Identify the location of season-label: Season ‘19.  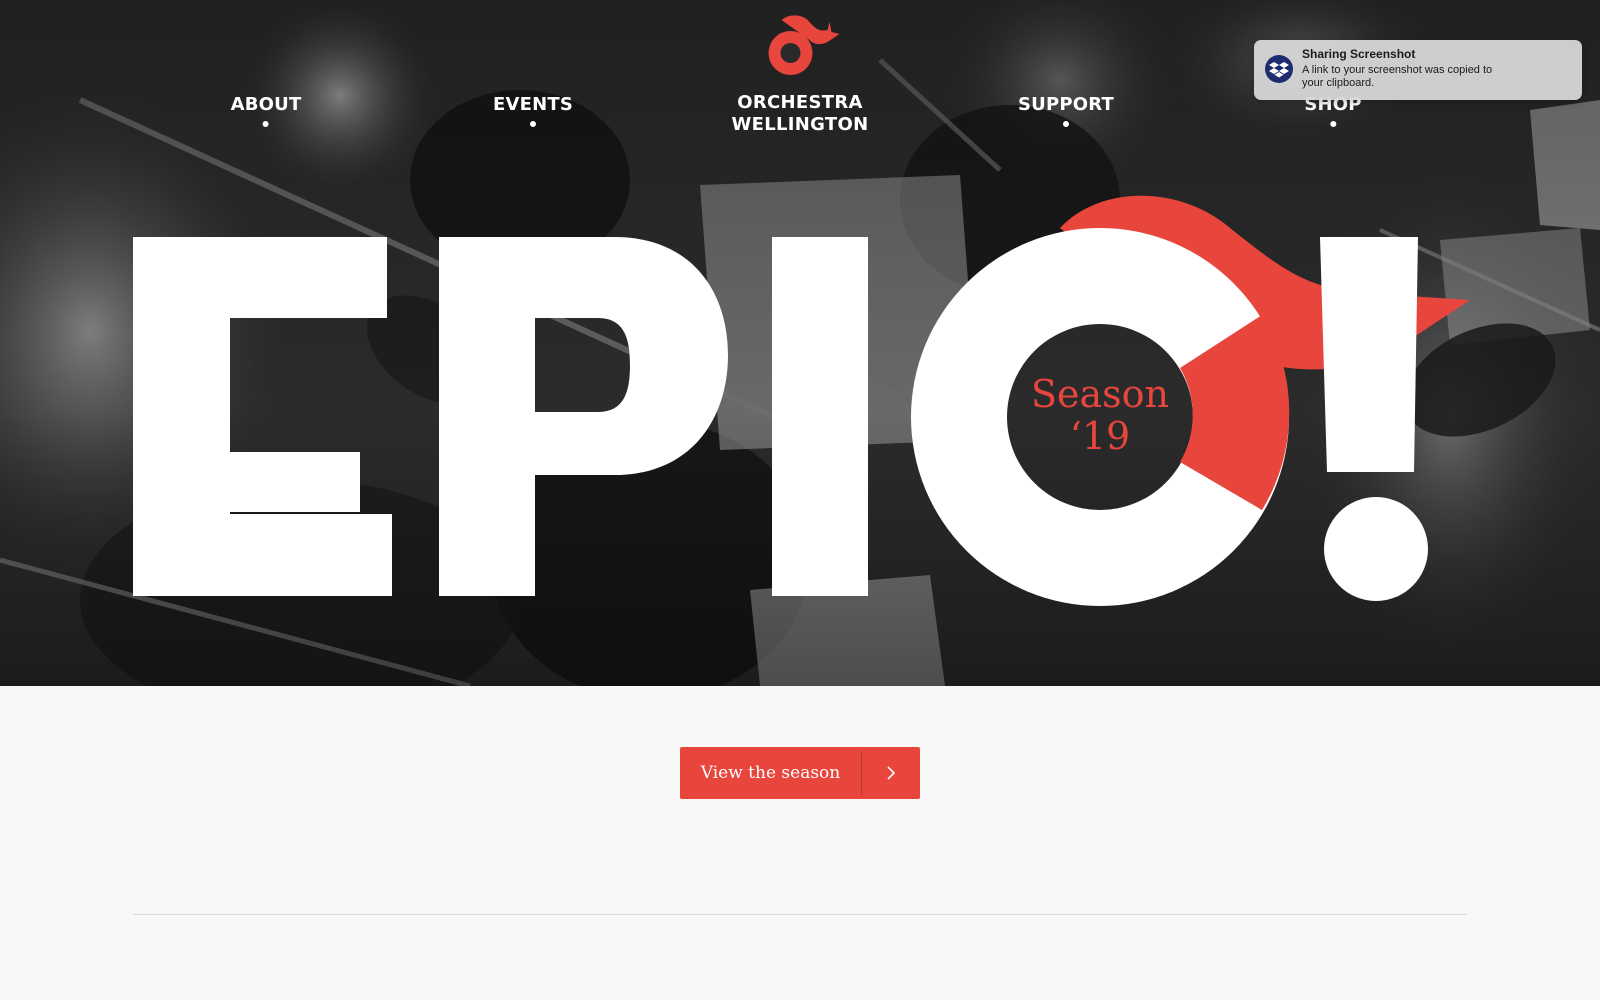
(1100, 415).